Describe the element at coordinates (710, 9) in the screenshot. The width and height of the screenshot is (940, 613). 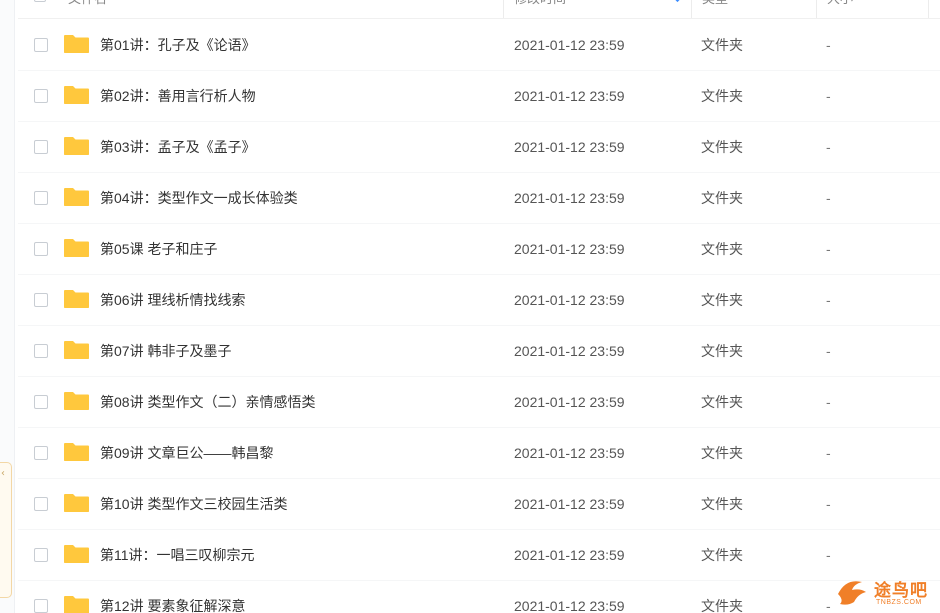
I see `column-header-type: 类型` at that location.